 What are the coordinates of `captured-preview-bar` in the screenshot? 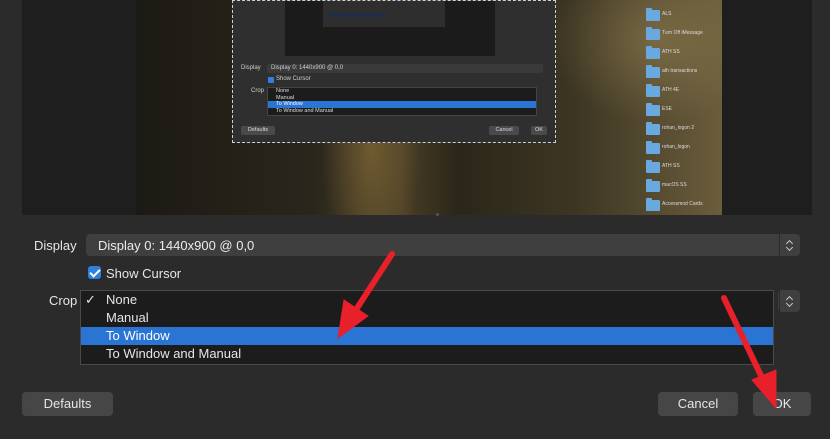 It's located at (357, 15).